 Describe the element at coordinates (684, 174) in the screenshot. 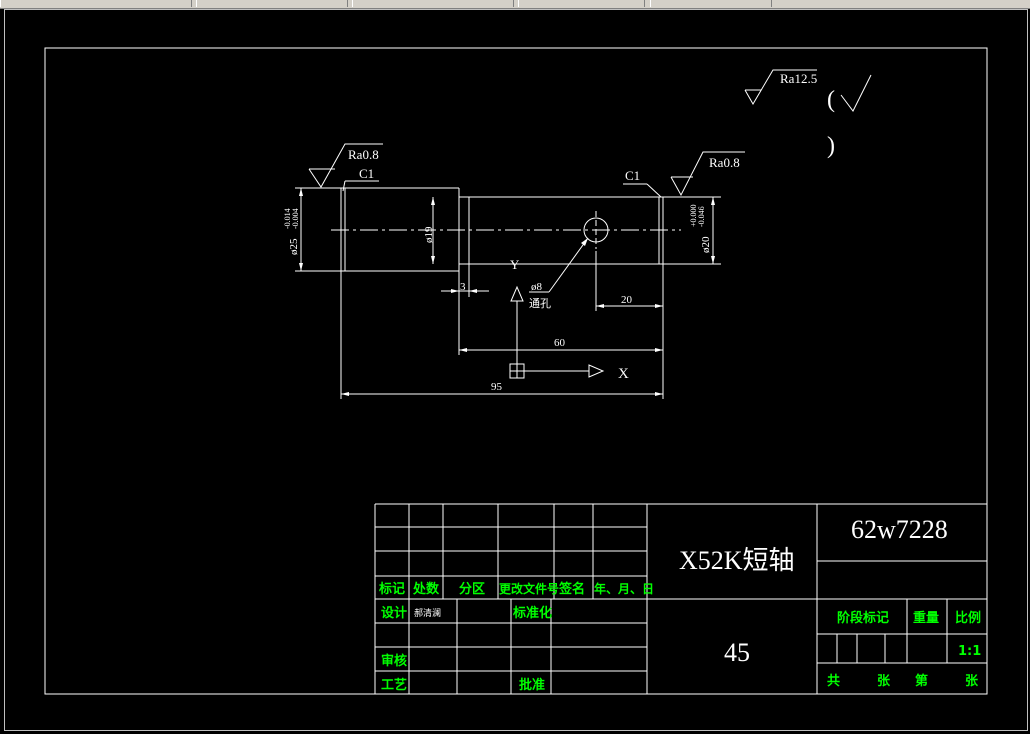

I see `roughness-right-symbol: Ra0.8 C1` at that location.